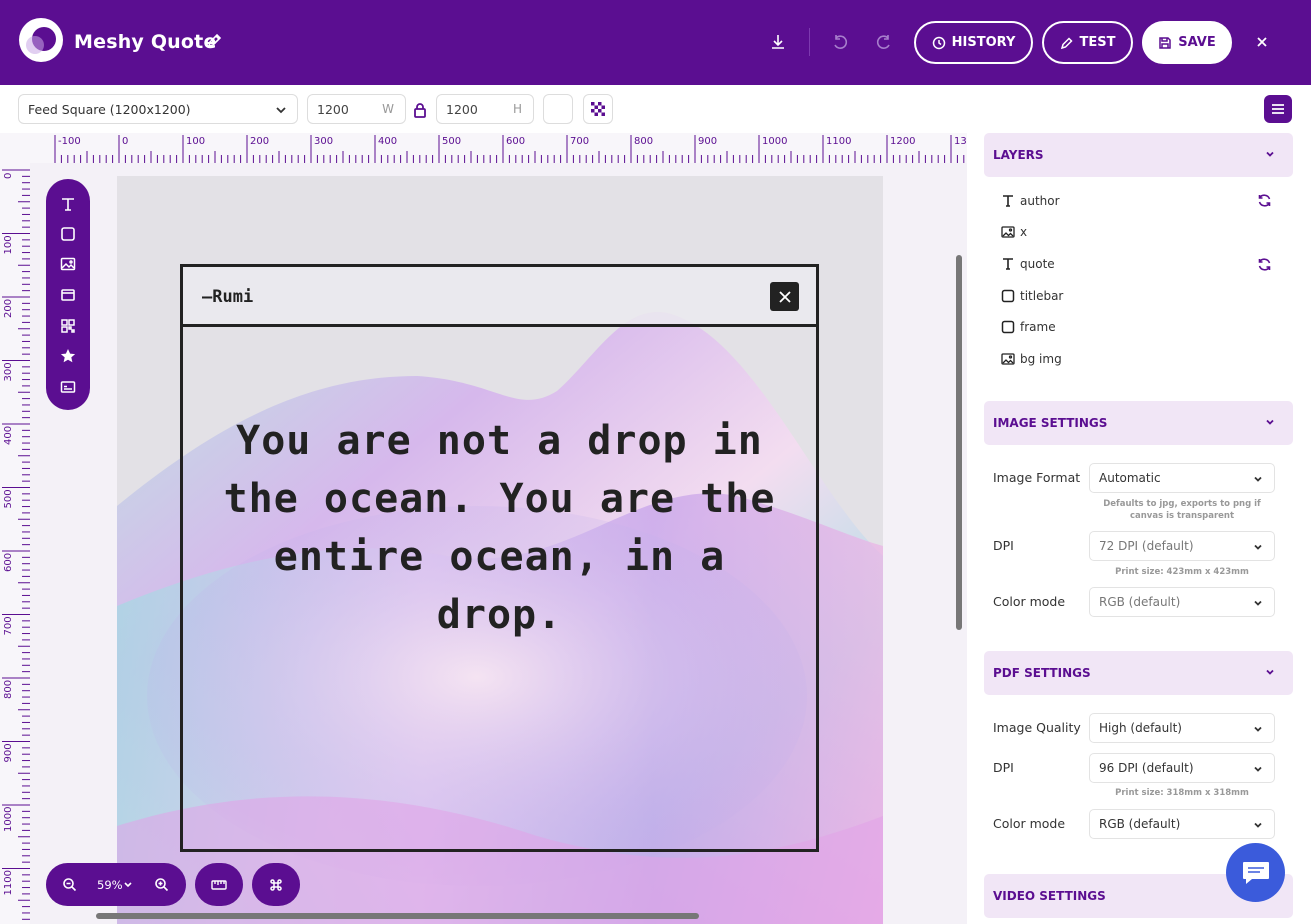 The width and height of the screenshot is (1311, 924). I want to click on command-icon, so click(276, 884).